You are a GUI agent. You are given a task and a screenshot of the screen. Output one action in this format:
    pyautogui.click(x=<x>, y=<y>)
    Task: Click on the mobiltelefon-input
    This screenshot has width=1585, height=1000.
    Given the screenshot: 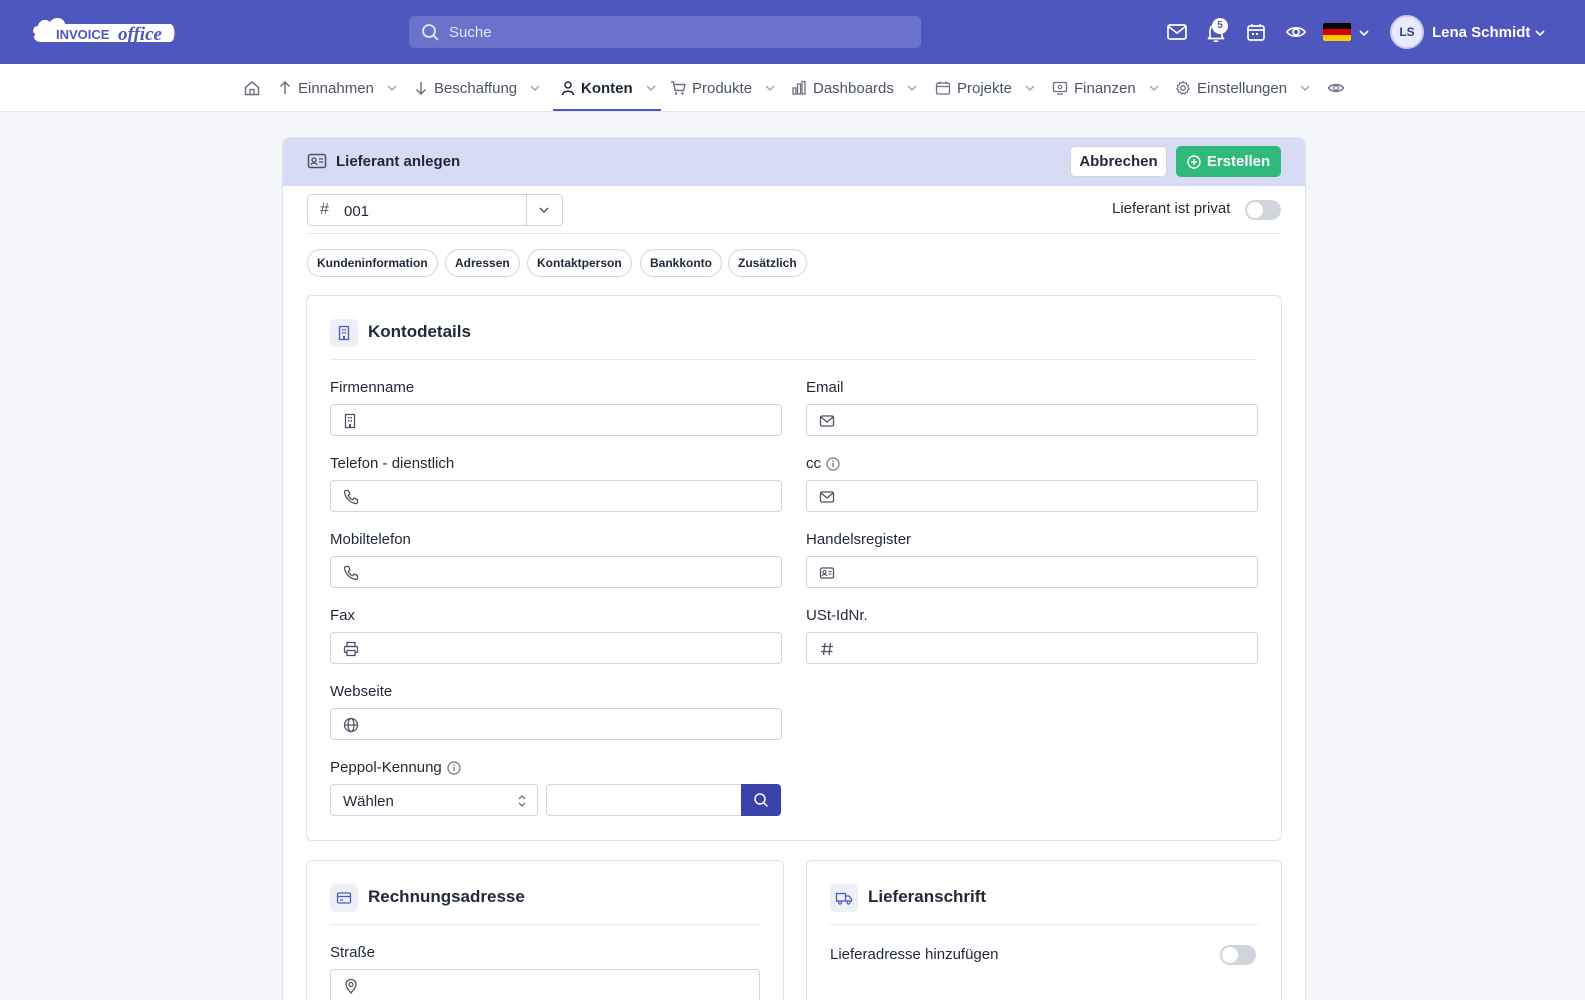 What is the action you would take?
    pyautogui.click(x=556, y=572)
    